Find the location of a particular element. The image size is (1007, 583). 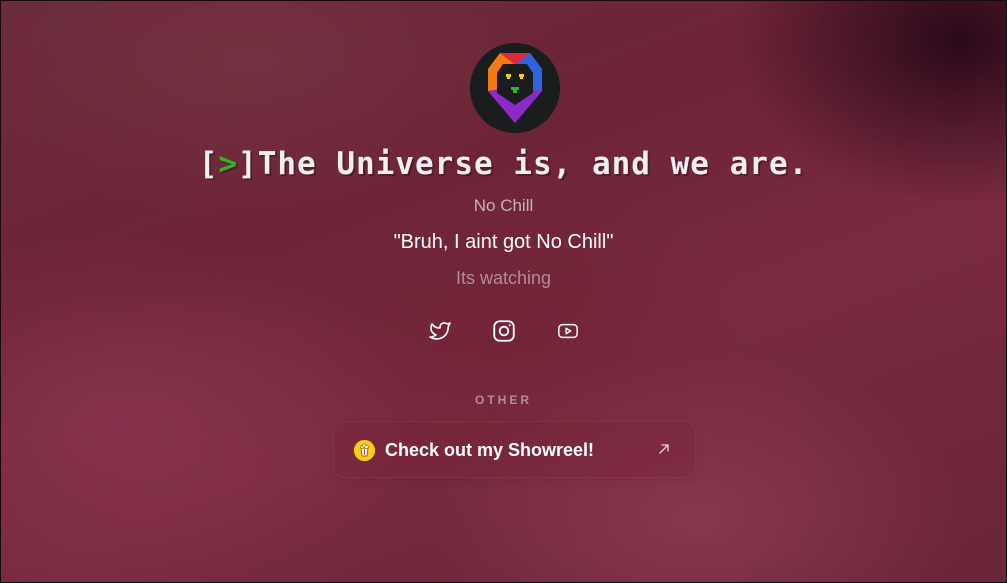

avatar is located at coordinates (515, 88).